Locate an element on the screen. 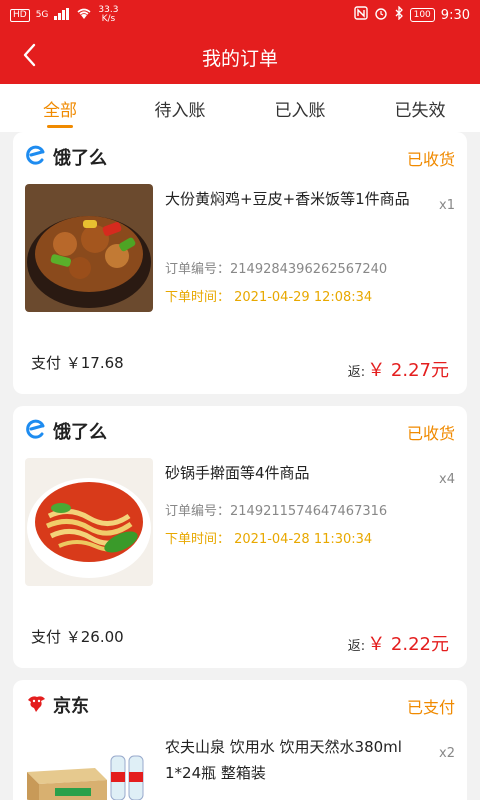 This screenshot has height=800, width=480. order-card: 京东 已支付 农夫山泉 饮用水 饮用天然水380ml 1*24瓶 整箱装 x2 is located at coordinates (240, 740).